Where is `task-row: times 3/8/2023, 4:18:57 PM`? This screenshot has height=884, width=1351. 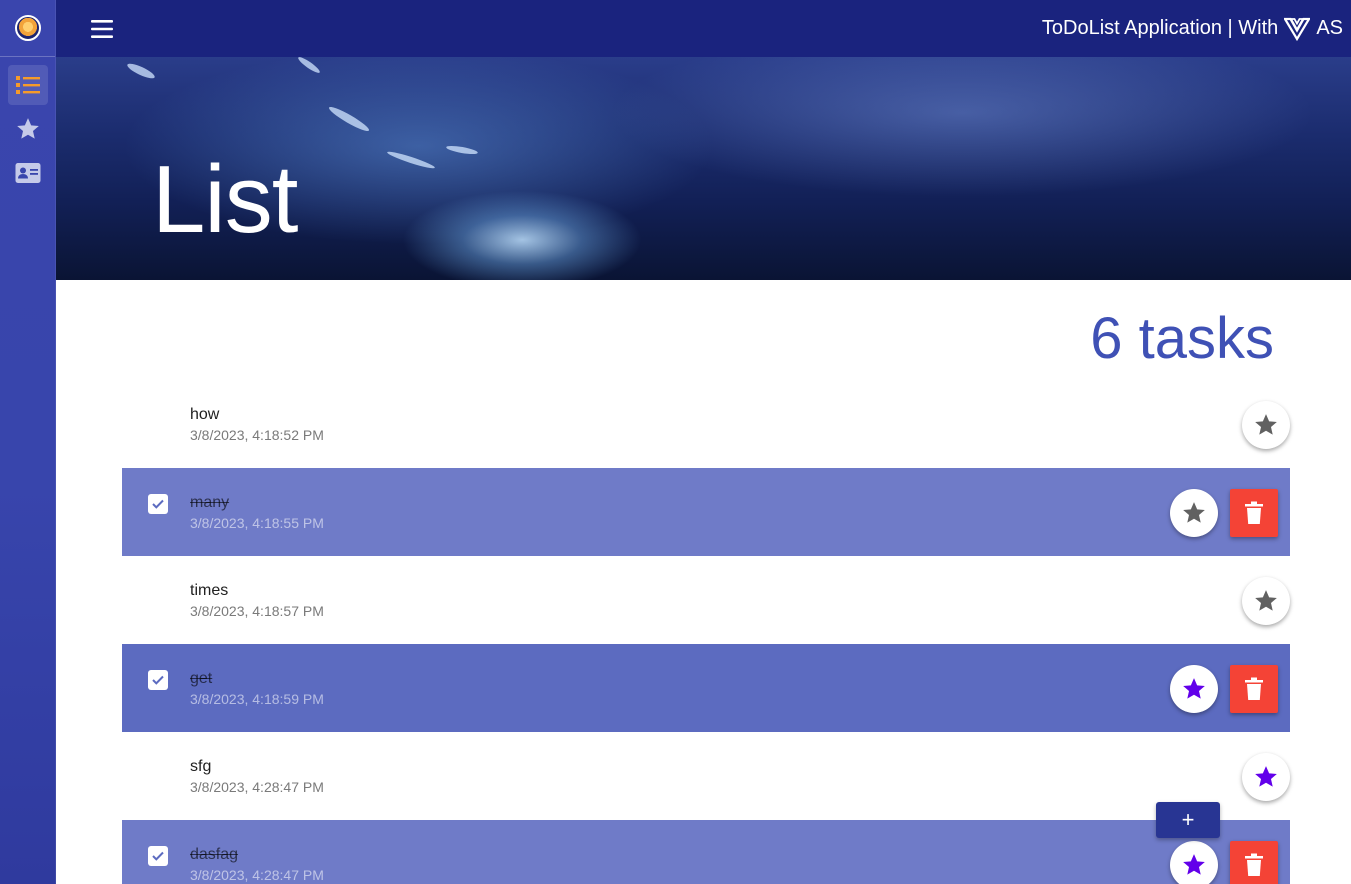
task-row: times 3/8/2023, 4:18:57 PM is located at coordinates (706, 600).